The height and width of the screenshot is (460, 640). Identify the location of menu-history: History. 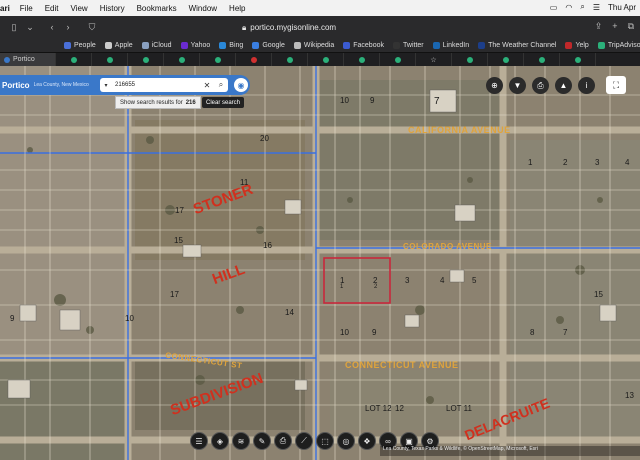
(112, 8).